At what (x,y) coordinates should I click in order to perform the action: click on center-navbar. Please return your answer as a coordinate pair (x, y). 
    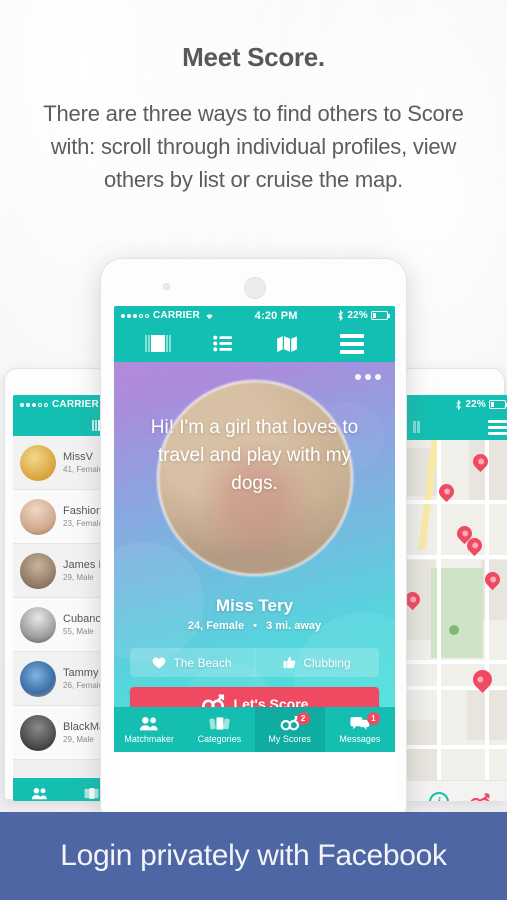
    Looking at the image, I should click on (254, 343).